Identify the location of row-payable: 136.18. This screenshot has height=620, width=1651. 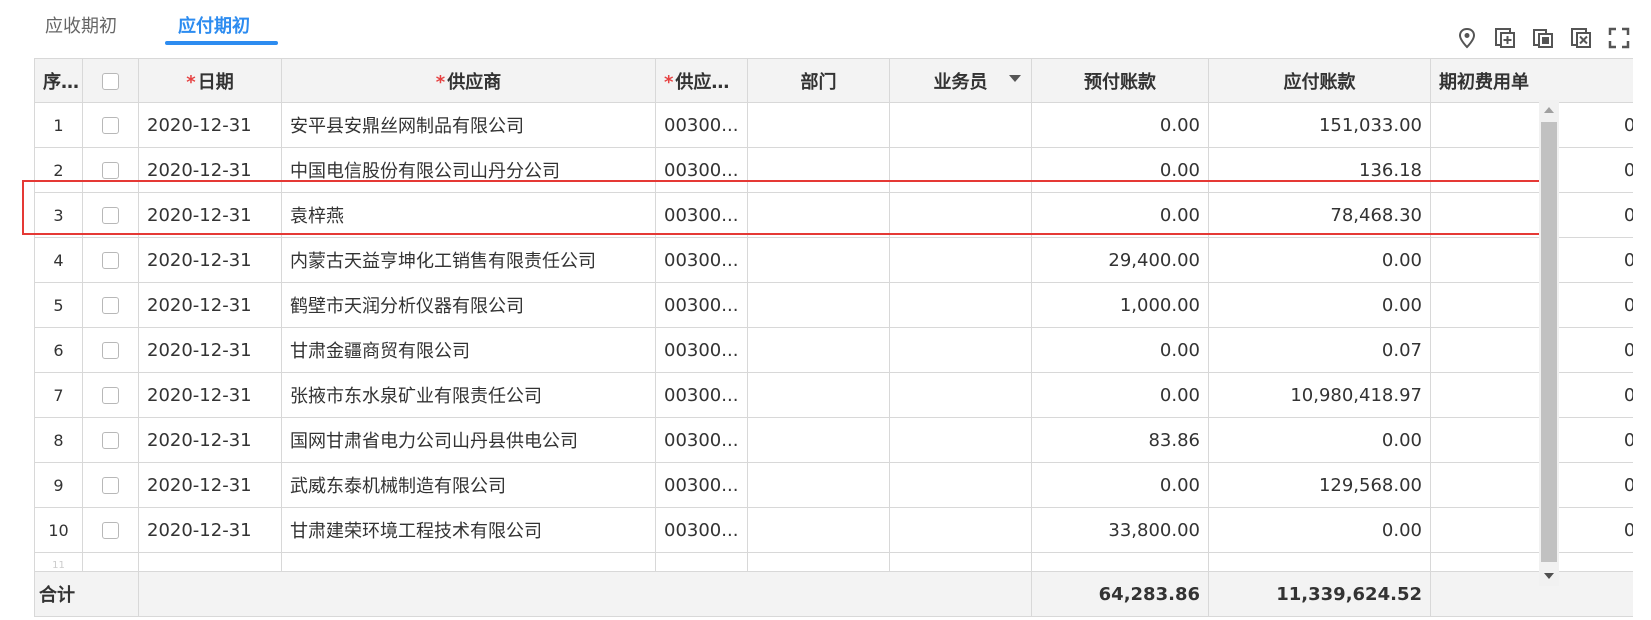
(1319, 170).